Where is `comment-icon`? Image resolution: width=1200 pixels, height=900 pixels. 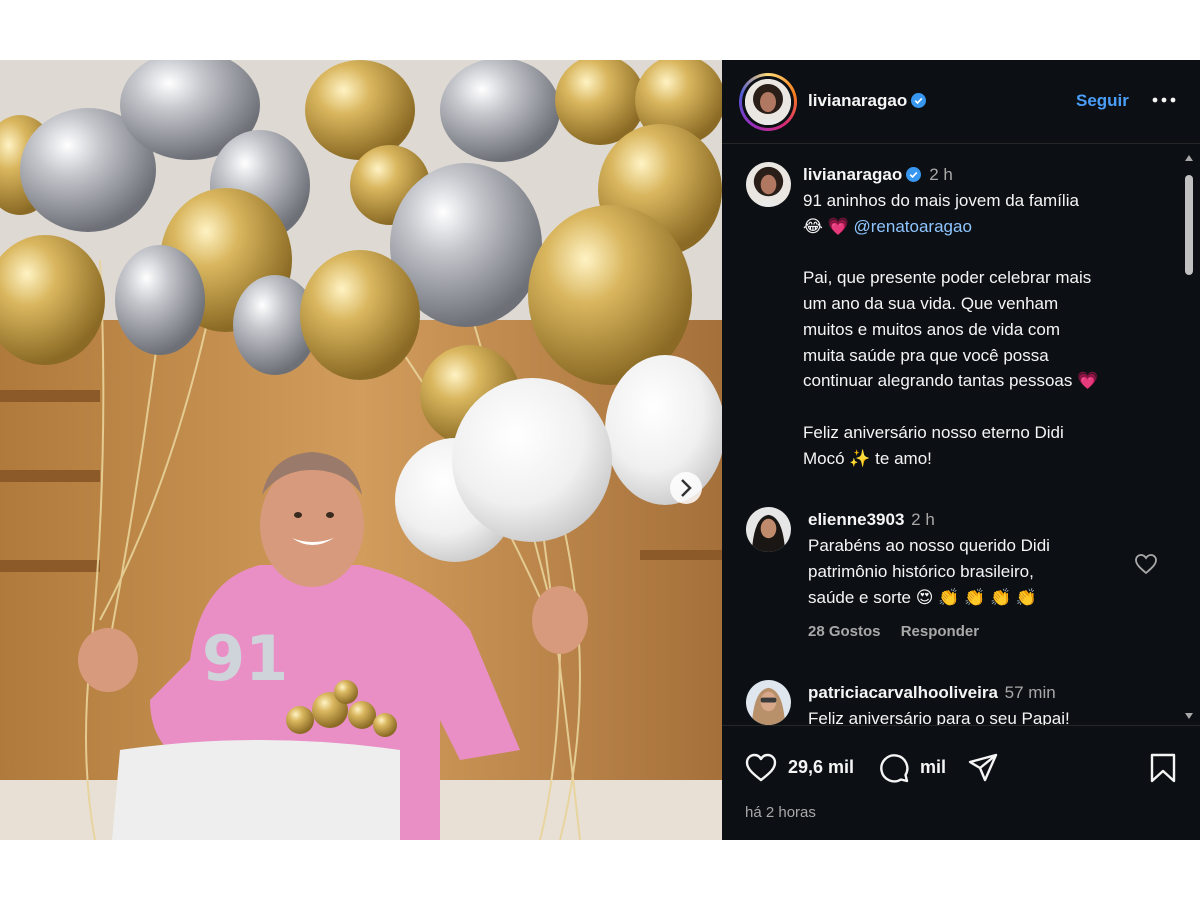
comment-icon is located at coordinates (894, 768).